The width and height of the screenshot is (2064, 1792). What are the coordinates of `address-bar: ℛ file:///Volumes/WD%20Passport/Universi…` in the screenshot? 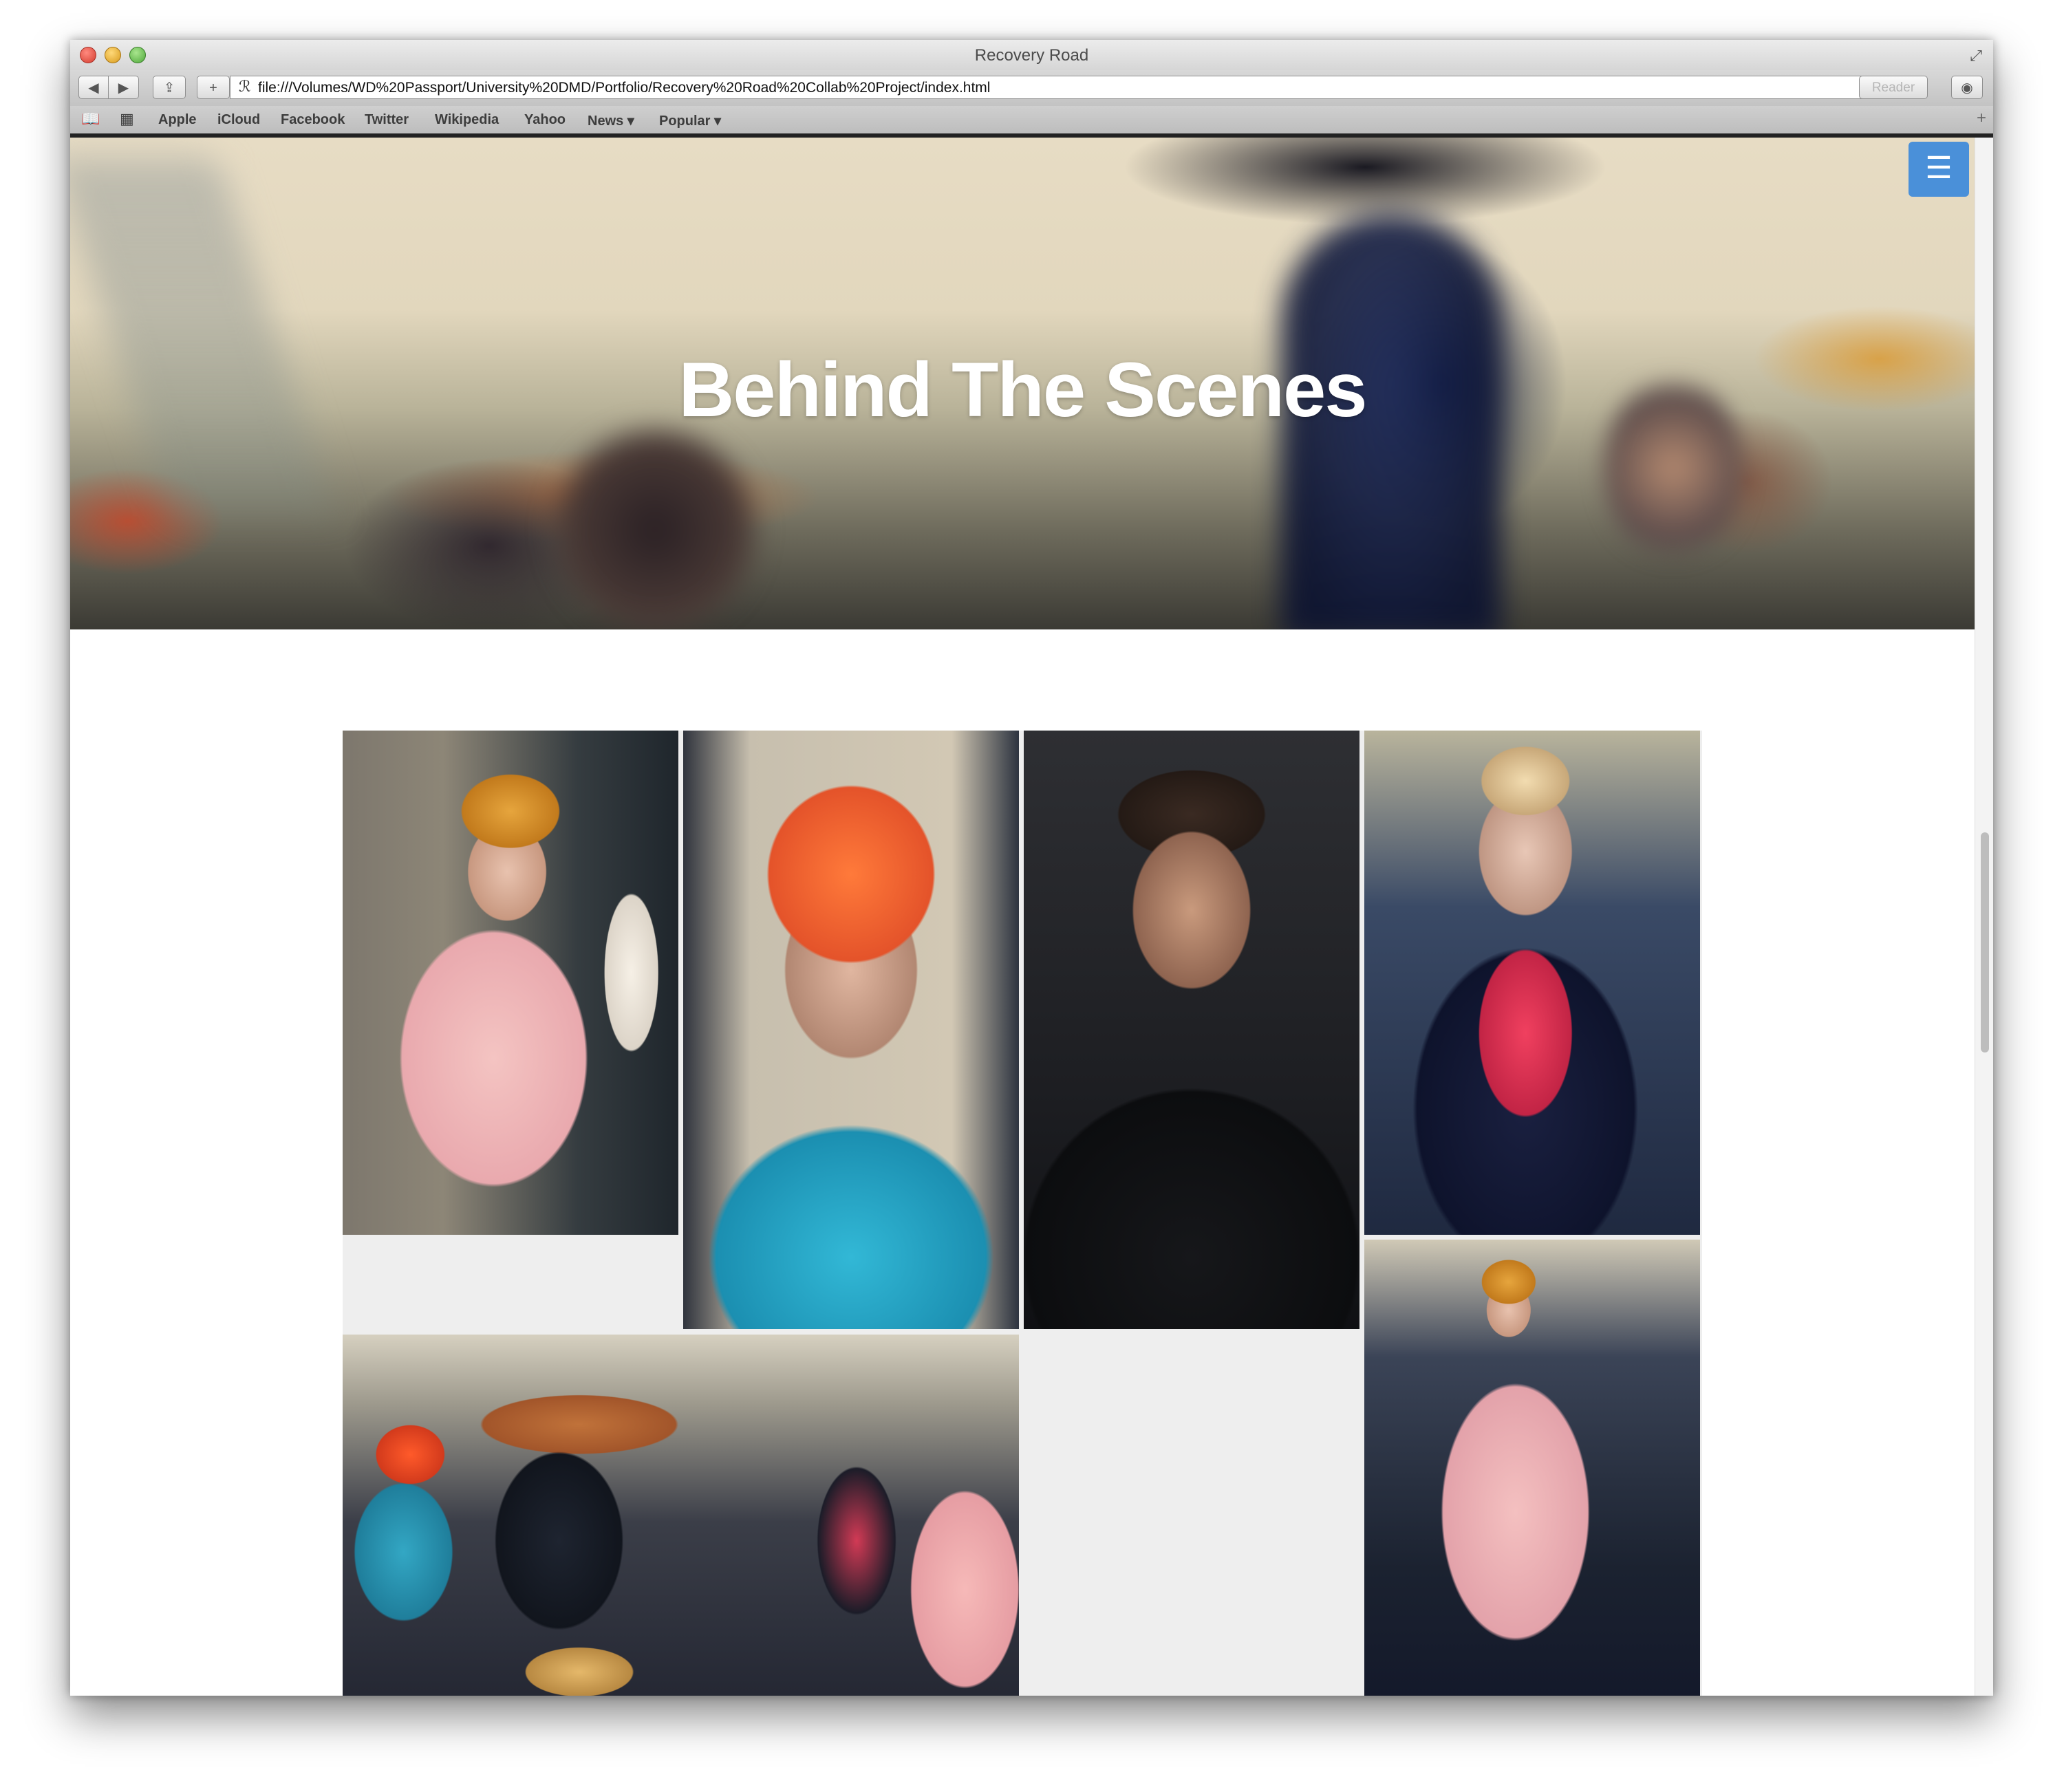 It's located at (1062, 88).